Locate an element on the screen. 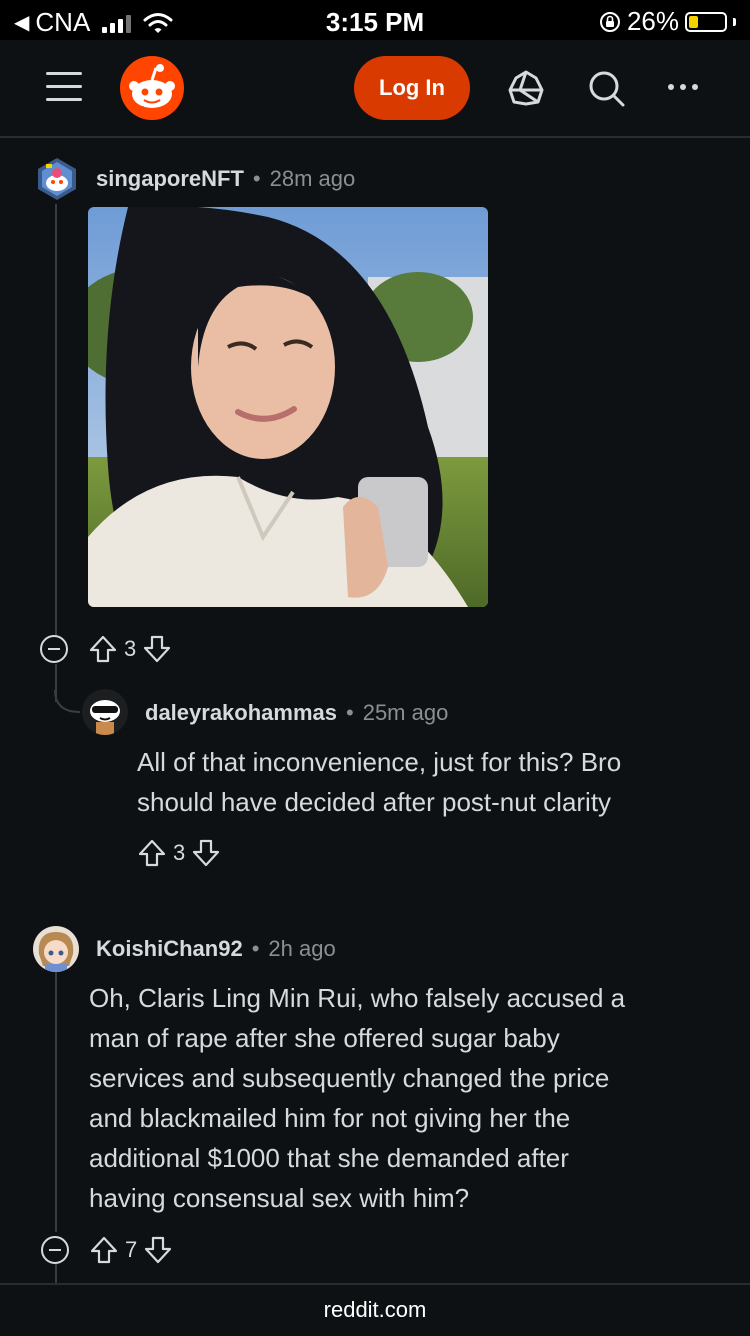 The width and height of the screenshot is (750, 1336). nft-avatar-icon is located at coordinates (57, 179).